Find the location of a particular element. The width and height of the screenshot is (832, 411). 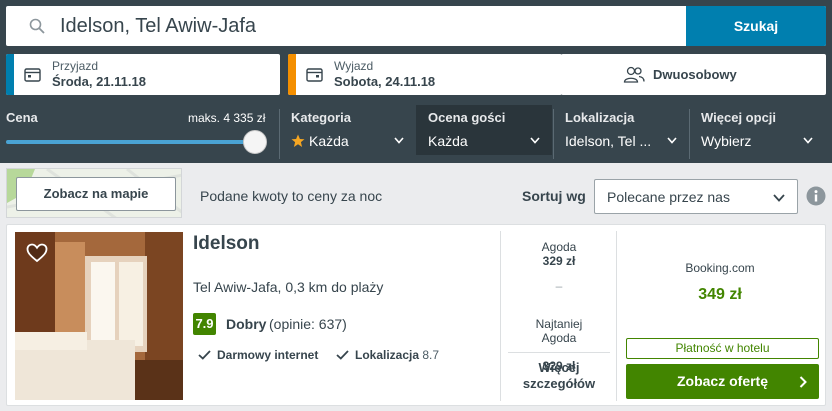

price-note: Podane kwoty to ceny za noc is located at coordinates (291, 196).